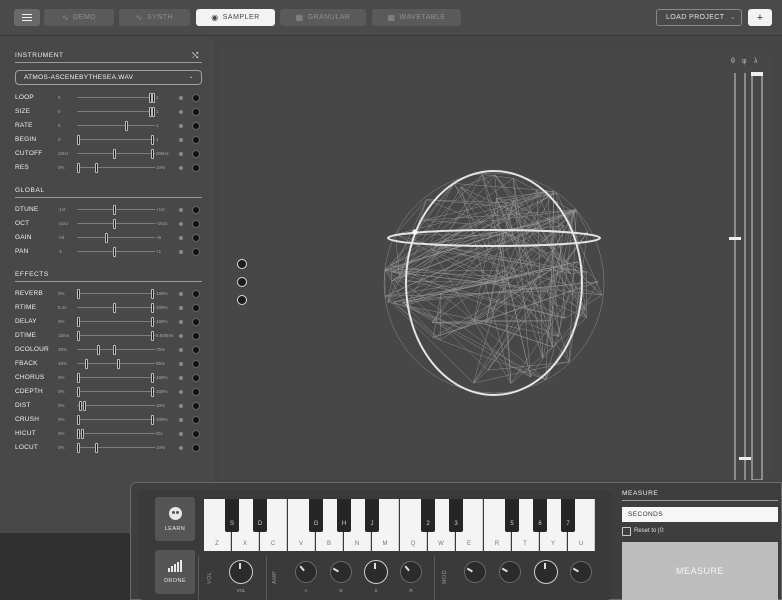 This screenshot has height=600, width=782. What do you see at coordinates (241, 572) in the screenshot?
I see `vol-knob` at bounding box center [241, 572].